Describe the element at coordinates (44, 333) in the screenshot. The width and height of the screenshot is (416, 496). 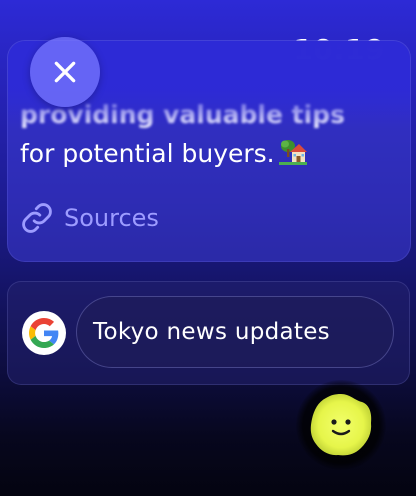
I see `google-logo-icon` at that location.